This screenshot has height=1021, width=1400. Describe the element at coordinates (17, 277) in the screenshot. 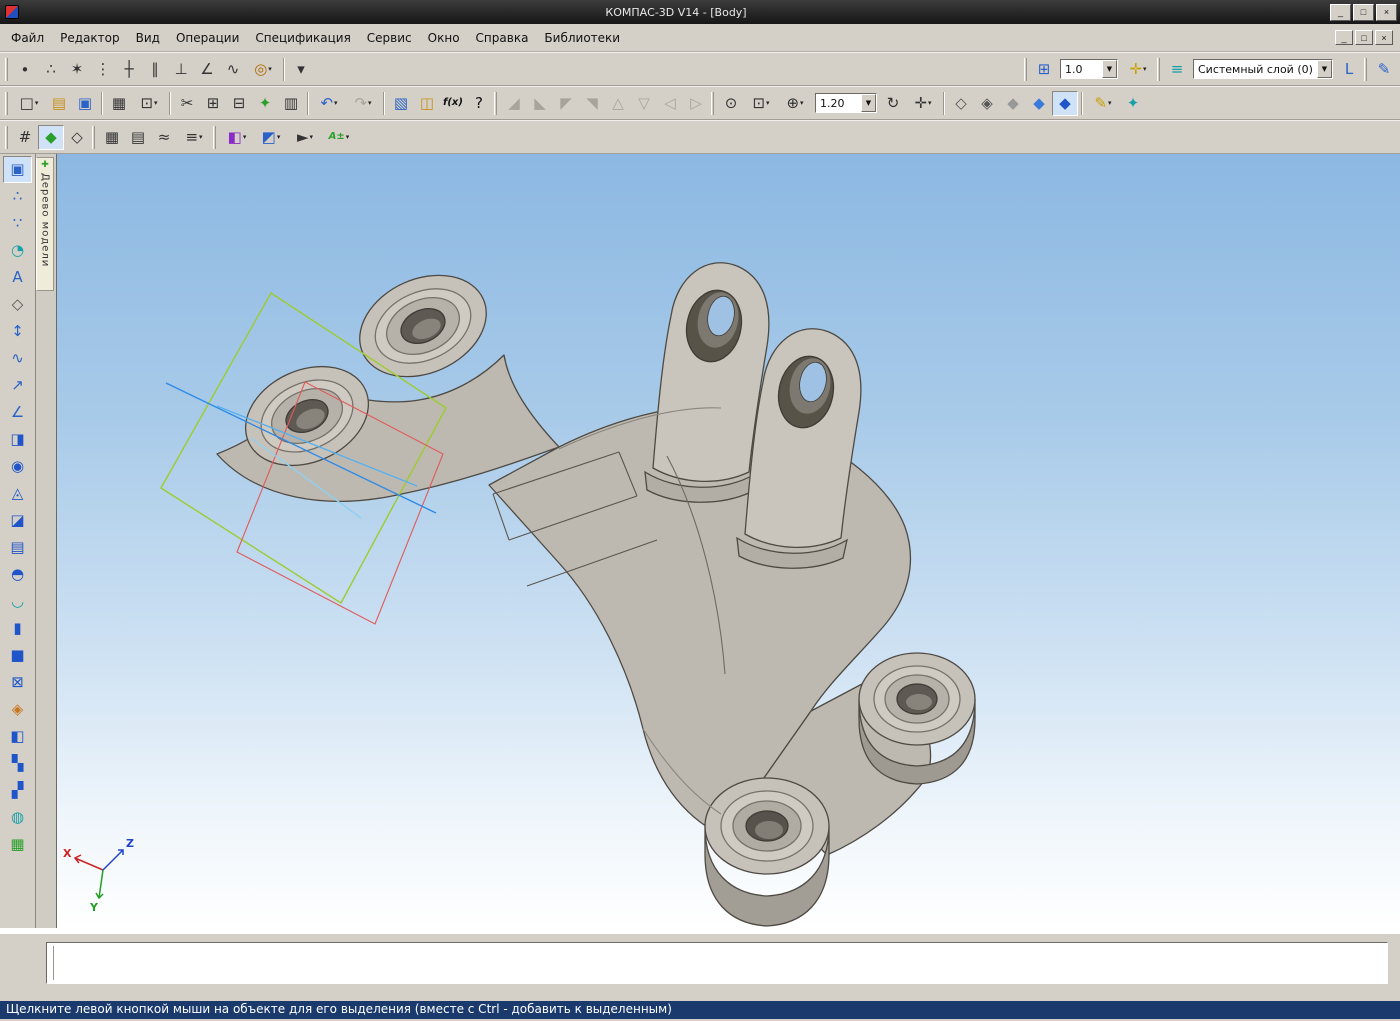

I see `text-label-button: A` at that location.